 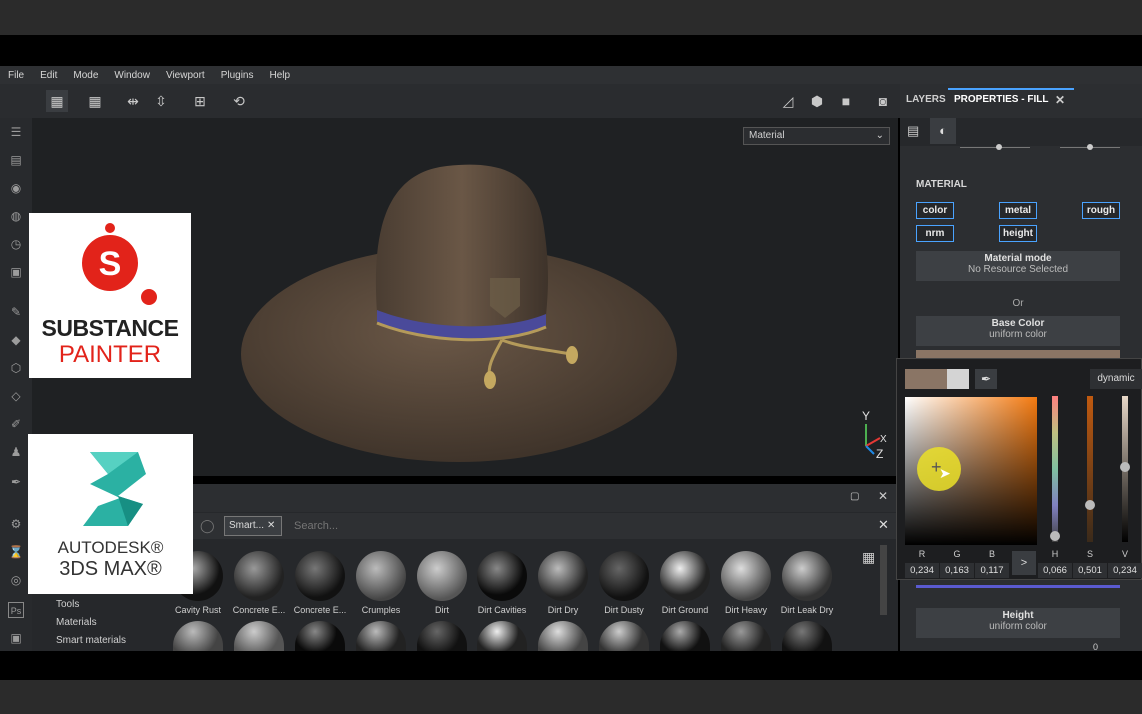 What do you see at coordinates (1055, 536) in the screenshot?
I see `hue-handle` at bounding box center [1055, 536].